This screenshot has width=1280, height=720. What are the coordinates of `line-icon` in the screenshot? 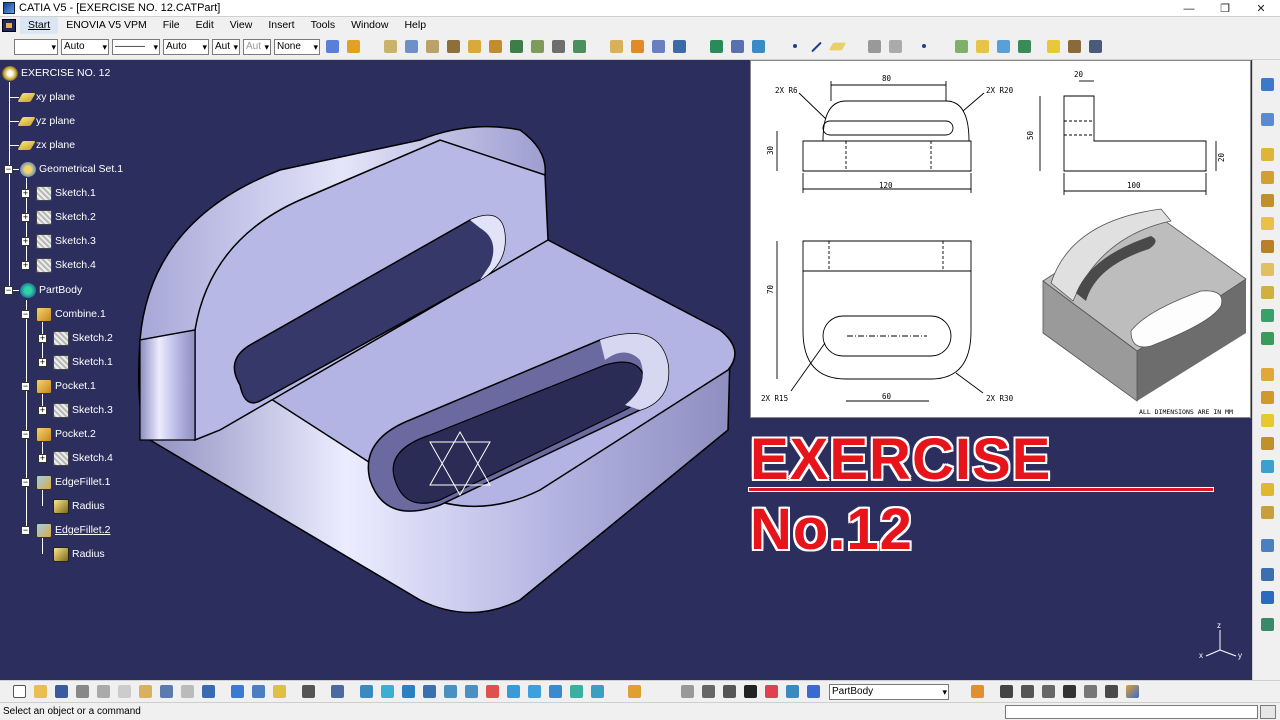 It's located at (816, 46).